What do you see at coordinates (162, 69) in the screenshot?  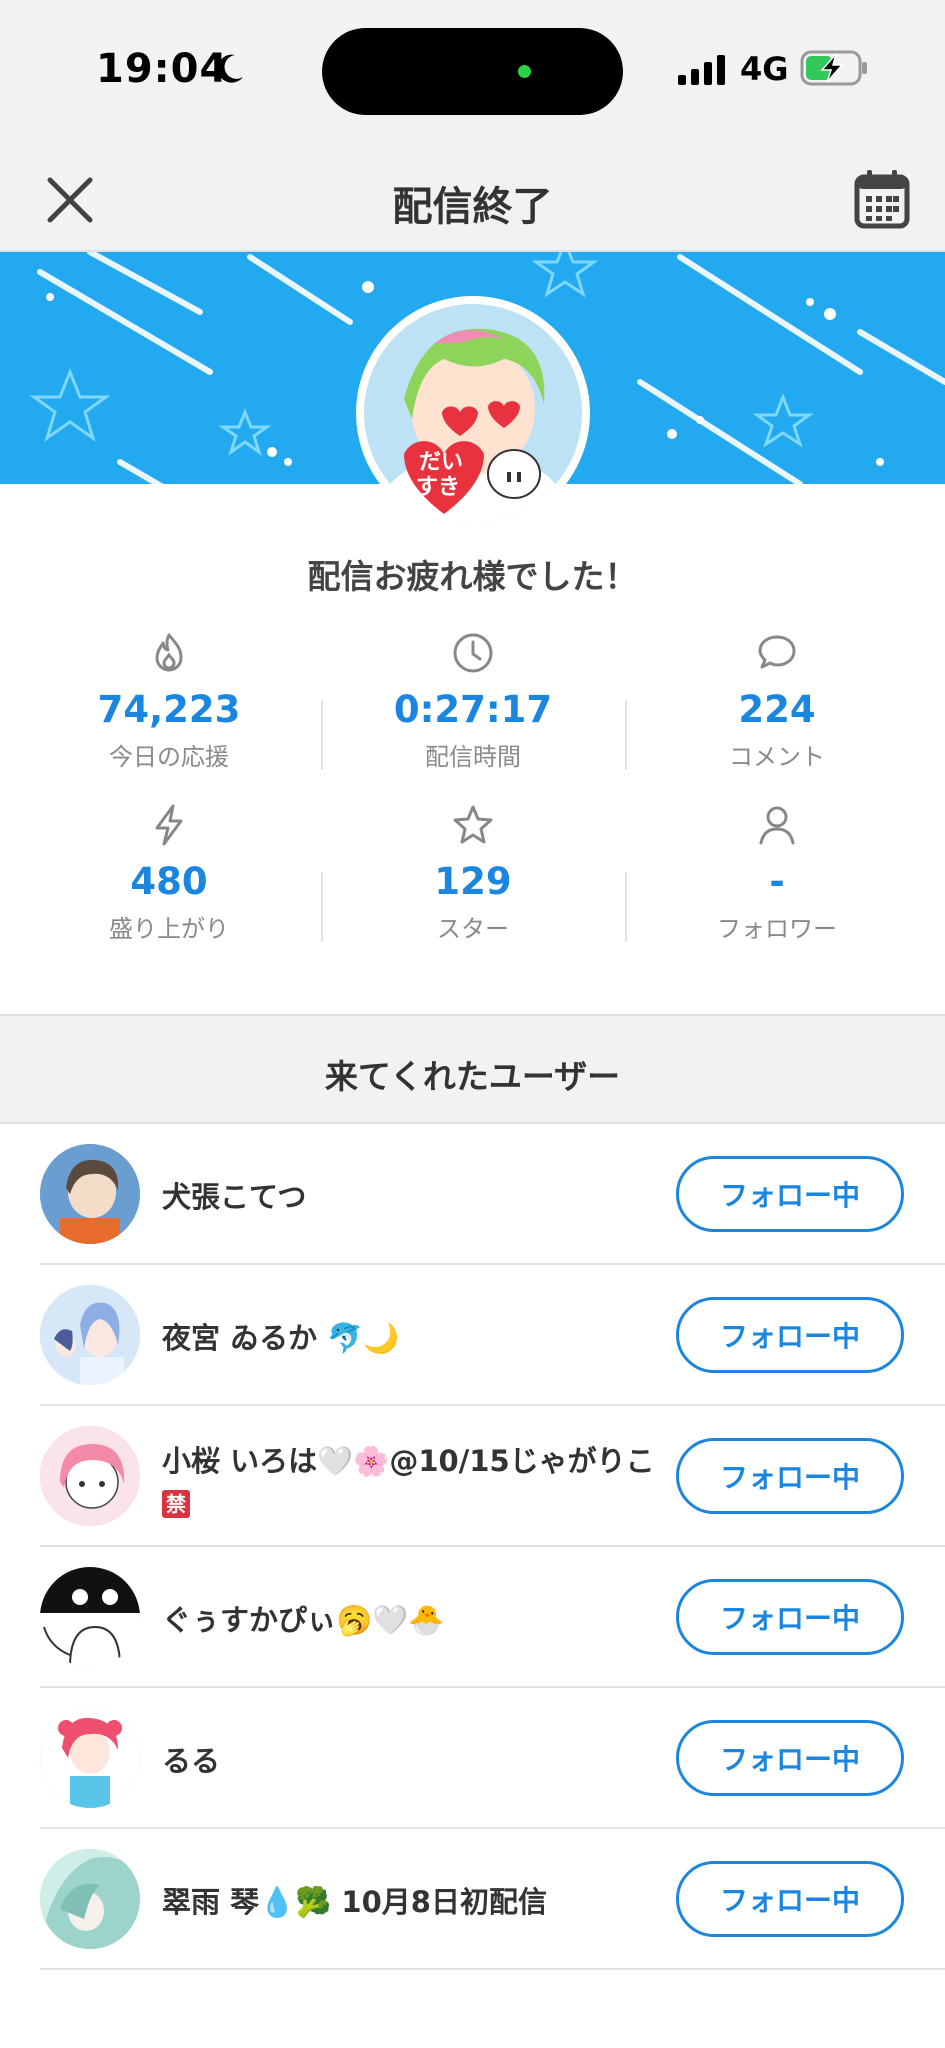 I see `status-time: 19:04` at bounding box center [162, 69].